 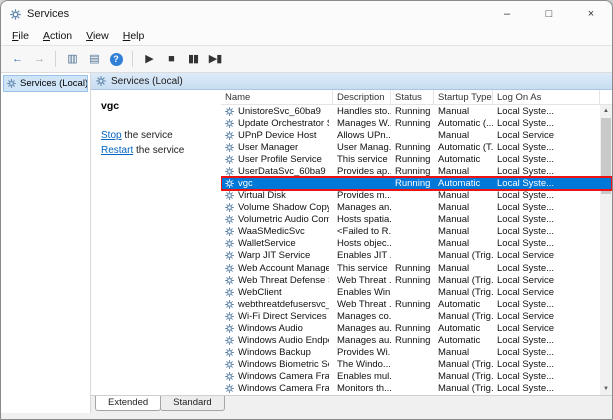 I want to click on scroll-up-icon: ▲, so click(x=606, y=111).